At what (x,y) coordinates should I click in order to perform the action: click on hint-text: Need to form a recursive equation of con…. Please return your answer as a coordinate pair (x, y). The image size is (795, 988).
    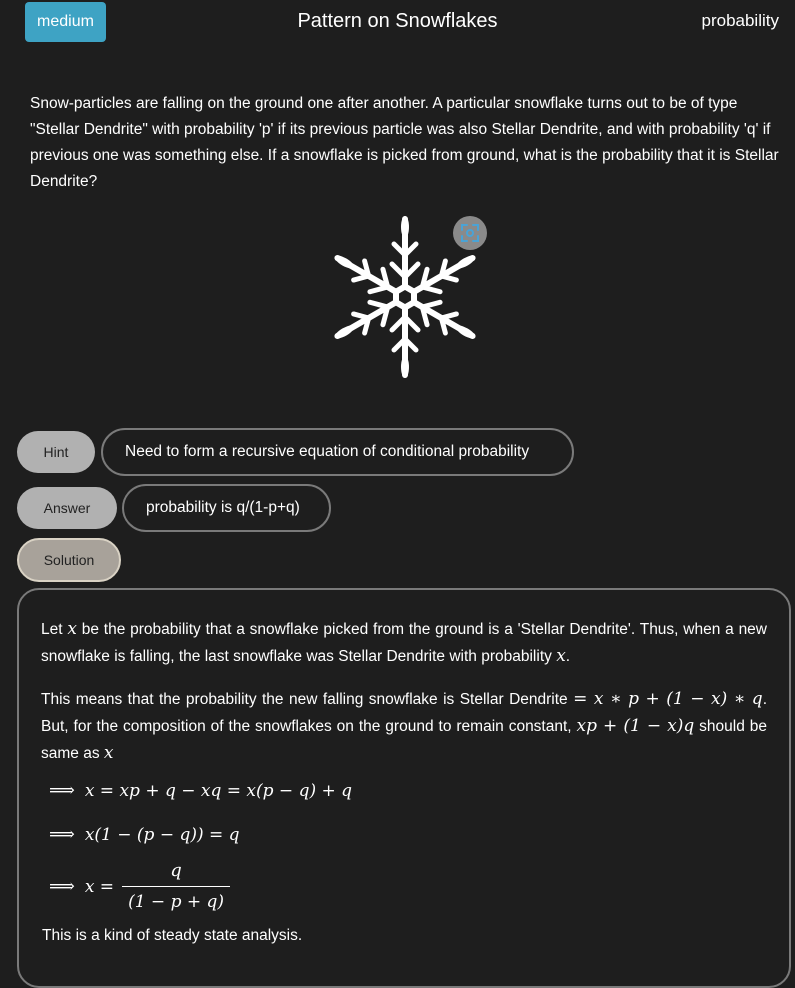
    Looking at the image, I should click on (337, 452).